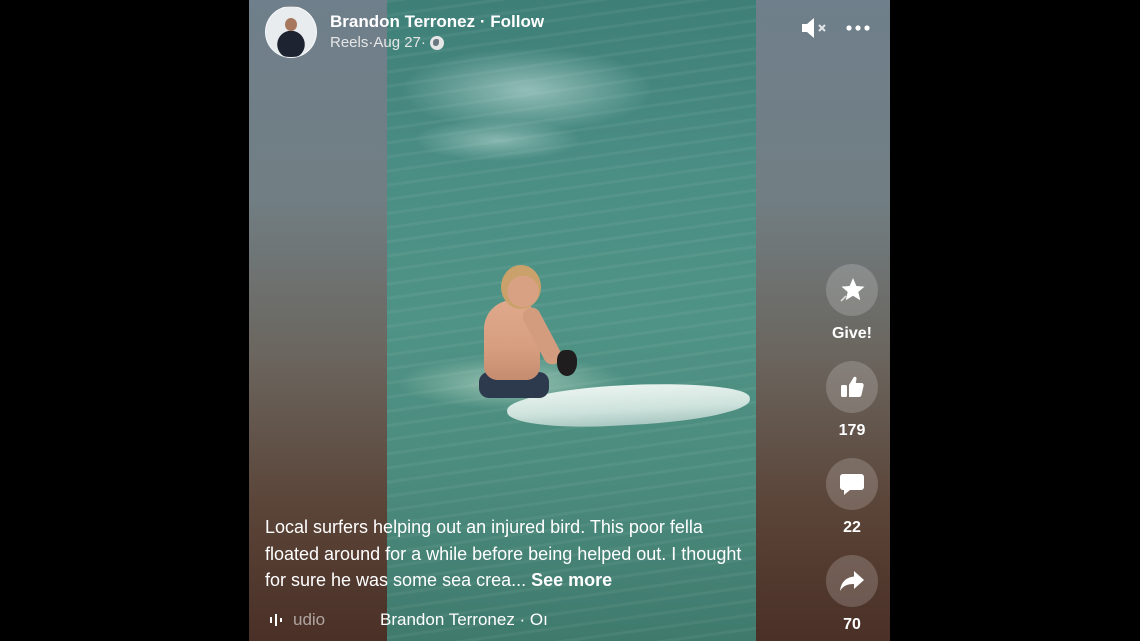  I want to click on comment-bubble-icon, so click(852, 484).